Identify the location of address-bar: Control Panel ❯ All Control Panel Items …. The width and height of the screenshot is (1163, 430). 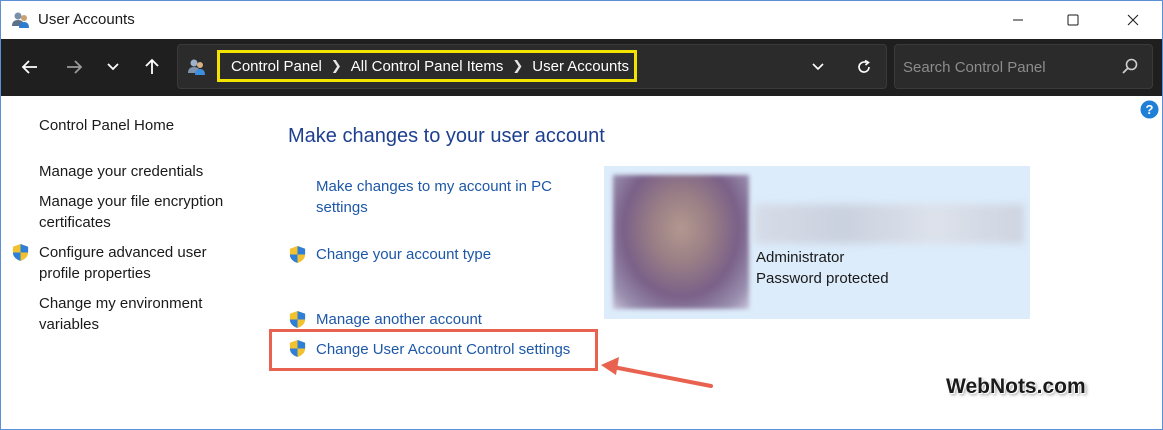
(532, 66).